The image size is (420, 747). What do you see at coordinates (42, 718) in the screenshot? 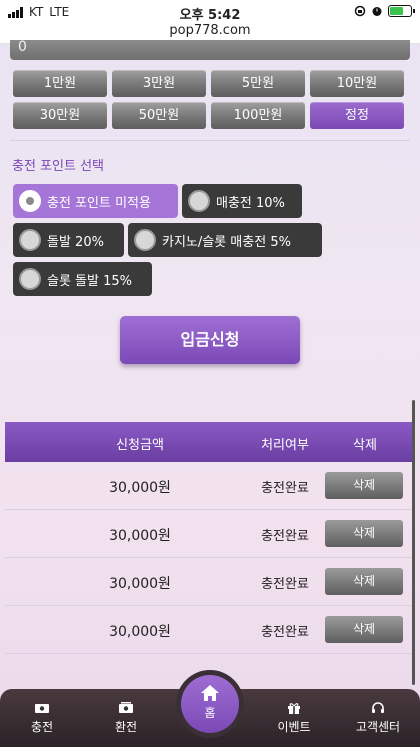
I see `nav-item-charge: 충전` at bounding box center [42, 718].